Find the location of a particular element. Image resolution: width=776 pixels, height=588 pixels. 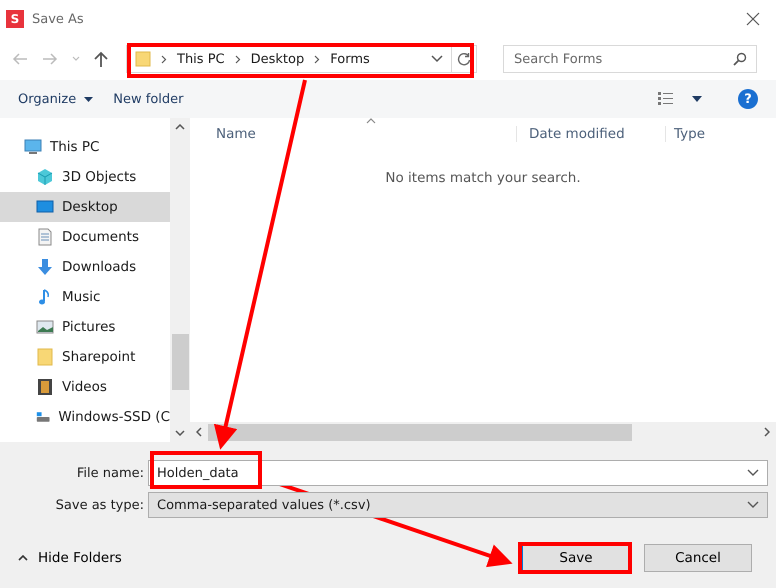

scroll-right-icon is located at coordinates (767, 432).